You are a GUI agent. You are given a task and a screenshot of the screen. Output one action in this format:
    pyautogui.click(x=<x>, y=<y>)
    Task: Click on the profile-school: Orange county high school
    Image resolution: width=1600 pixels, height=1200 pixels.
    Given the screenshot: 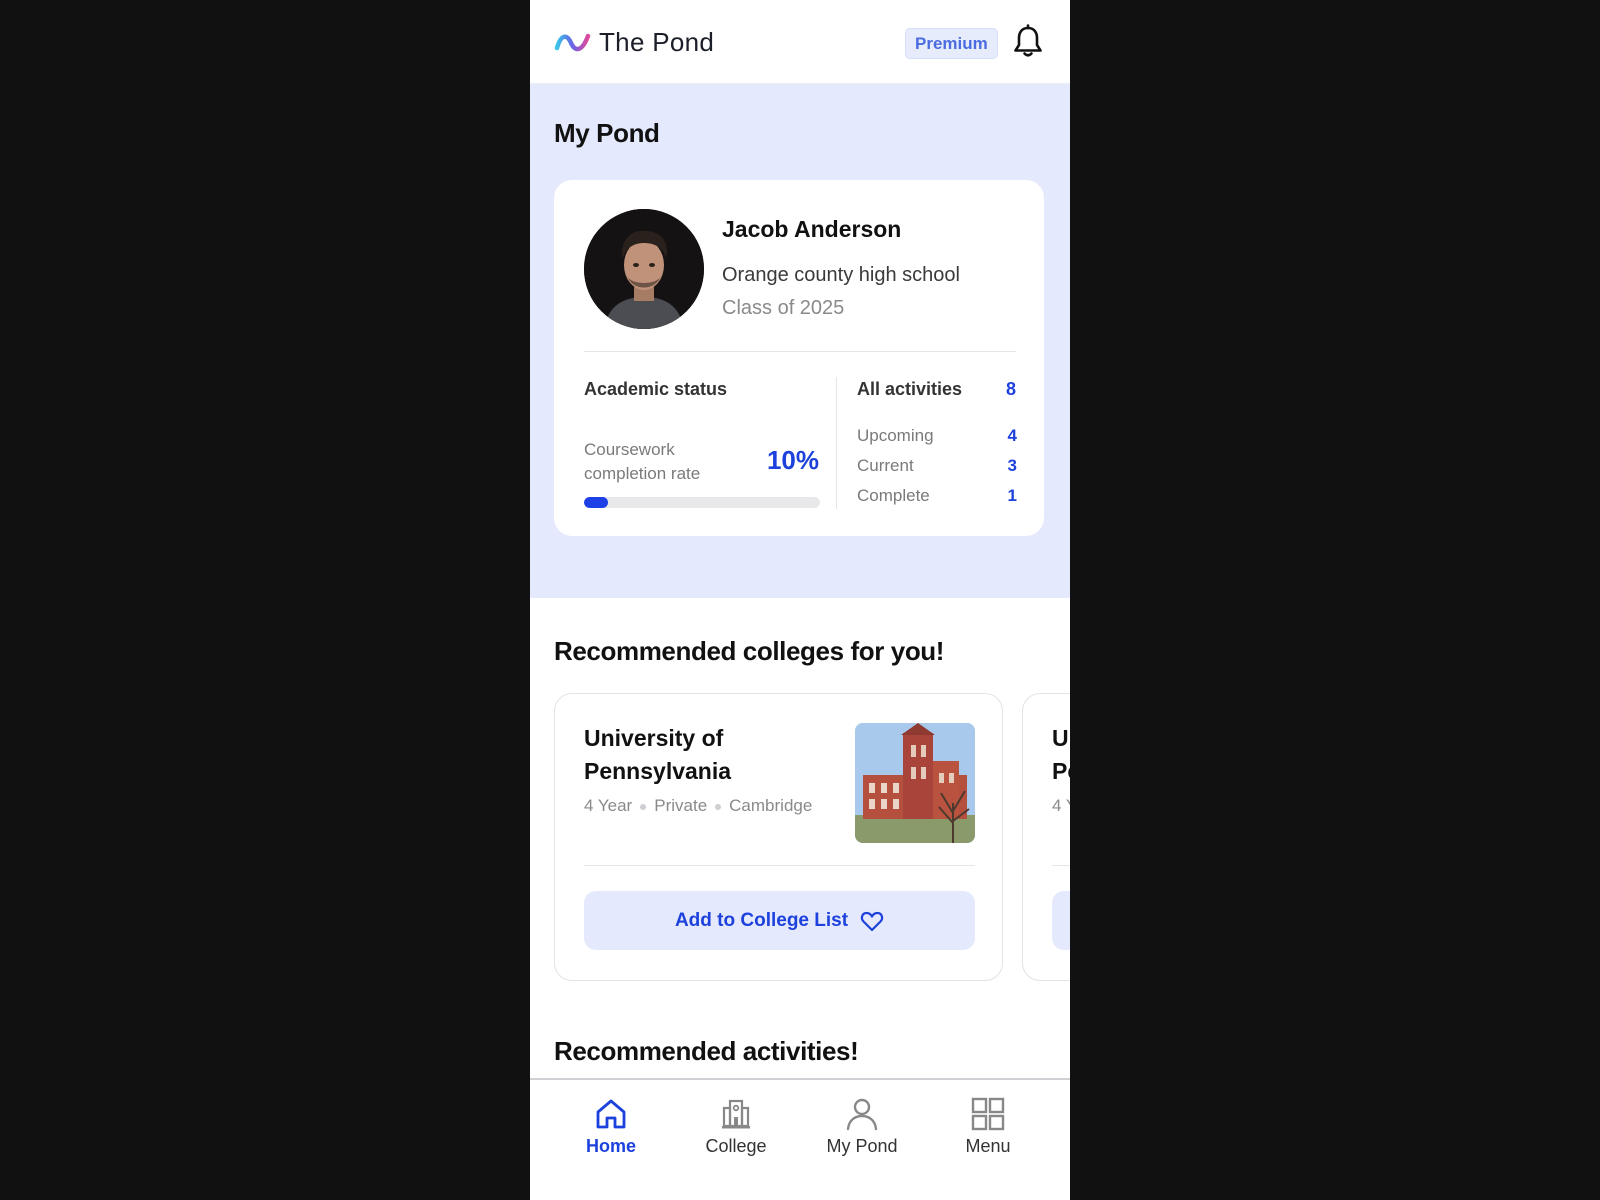 What is the action you would take?
    pyautogui.click(x=841, y=275)
    